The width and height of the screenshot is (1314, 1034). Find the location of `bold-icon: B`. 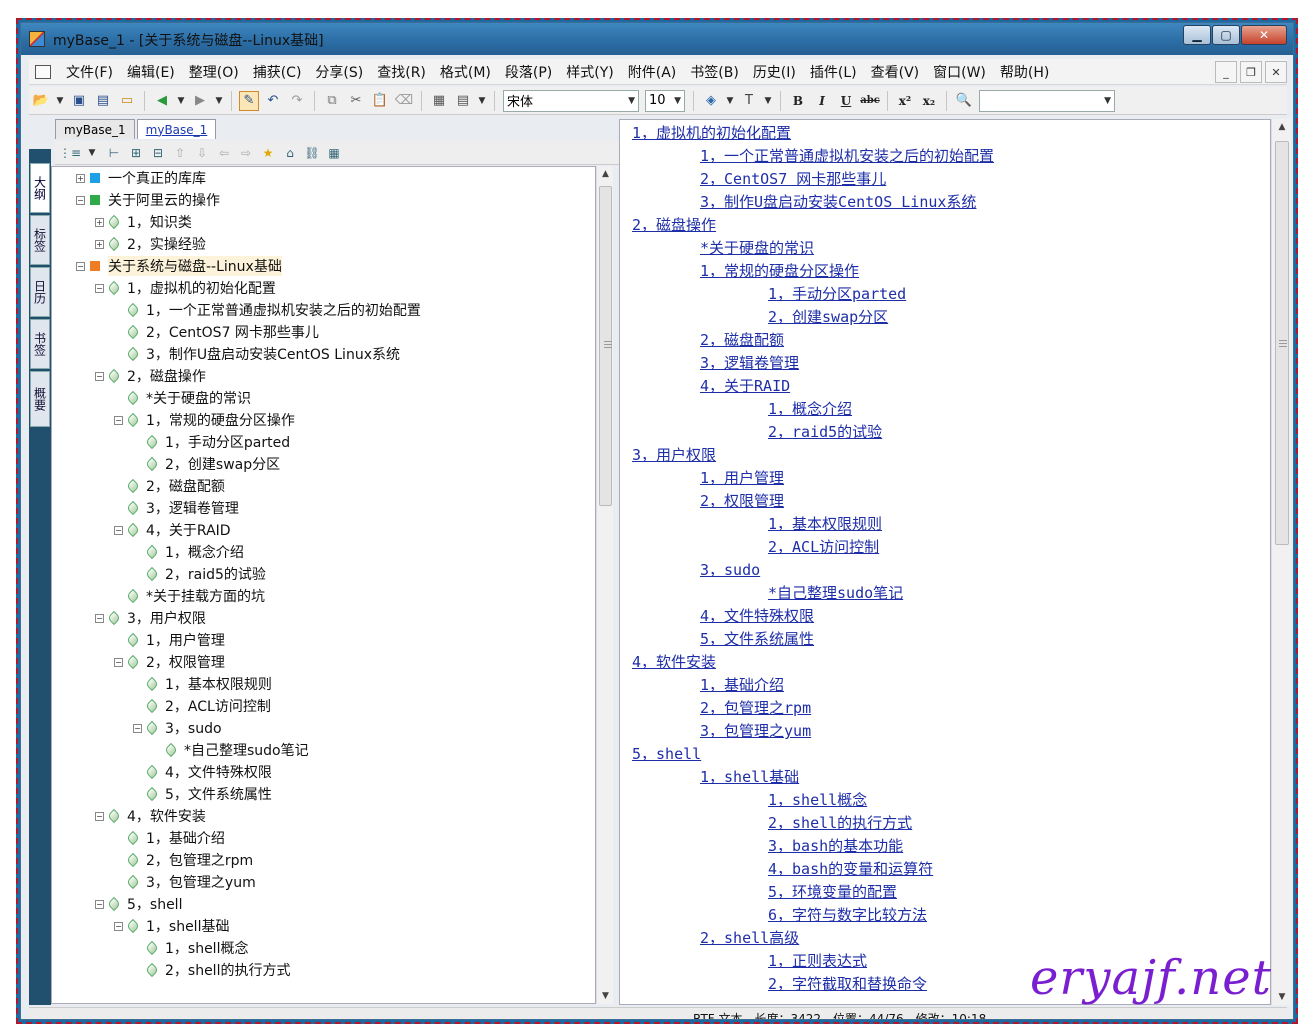

bold-icon: B is located at coordinates (798, 101).